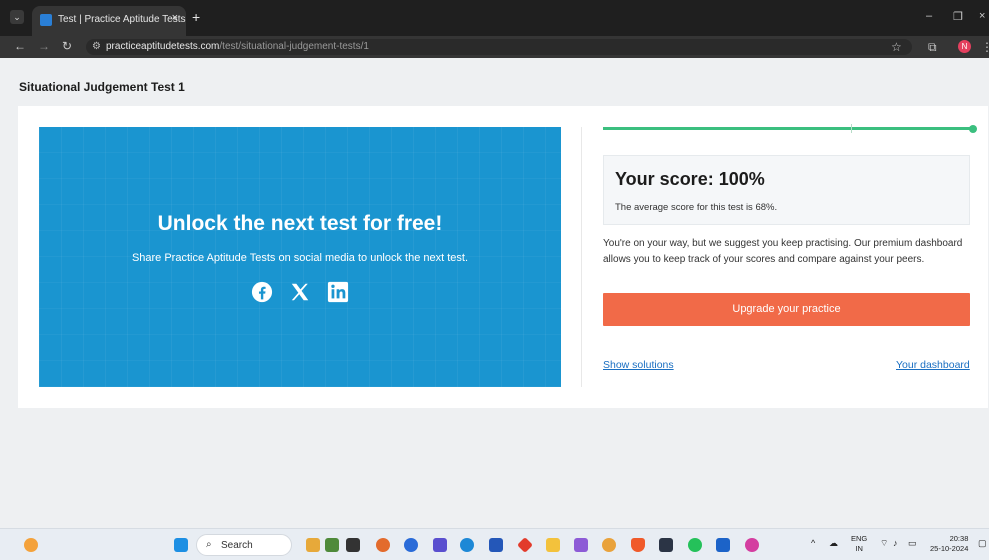 The height and width of the screenshot is (560, 989). I want to click on score-title: Your score: 100%, so click(690, 179).